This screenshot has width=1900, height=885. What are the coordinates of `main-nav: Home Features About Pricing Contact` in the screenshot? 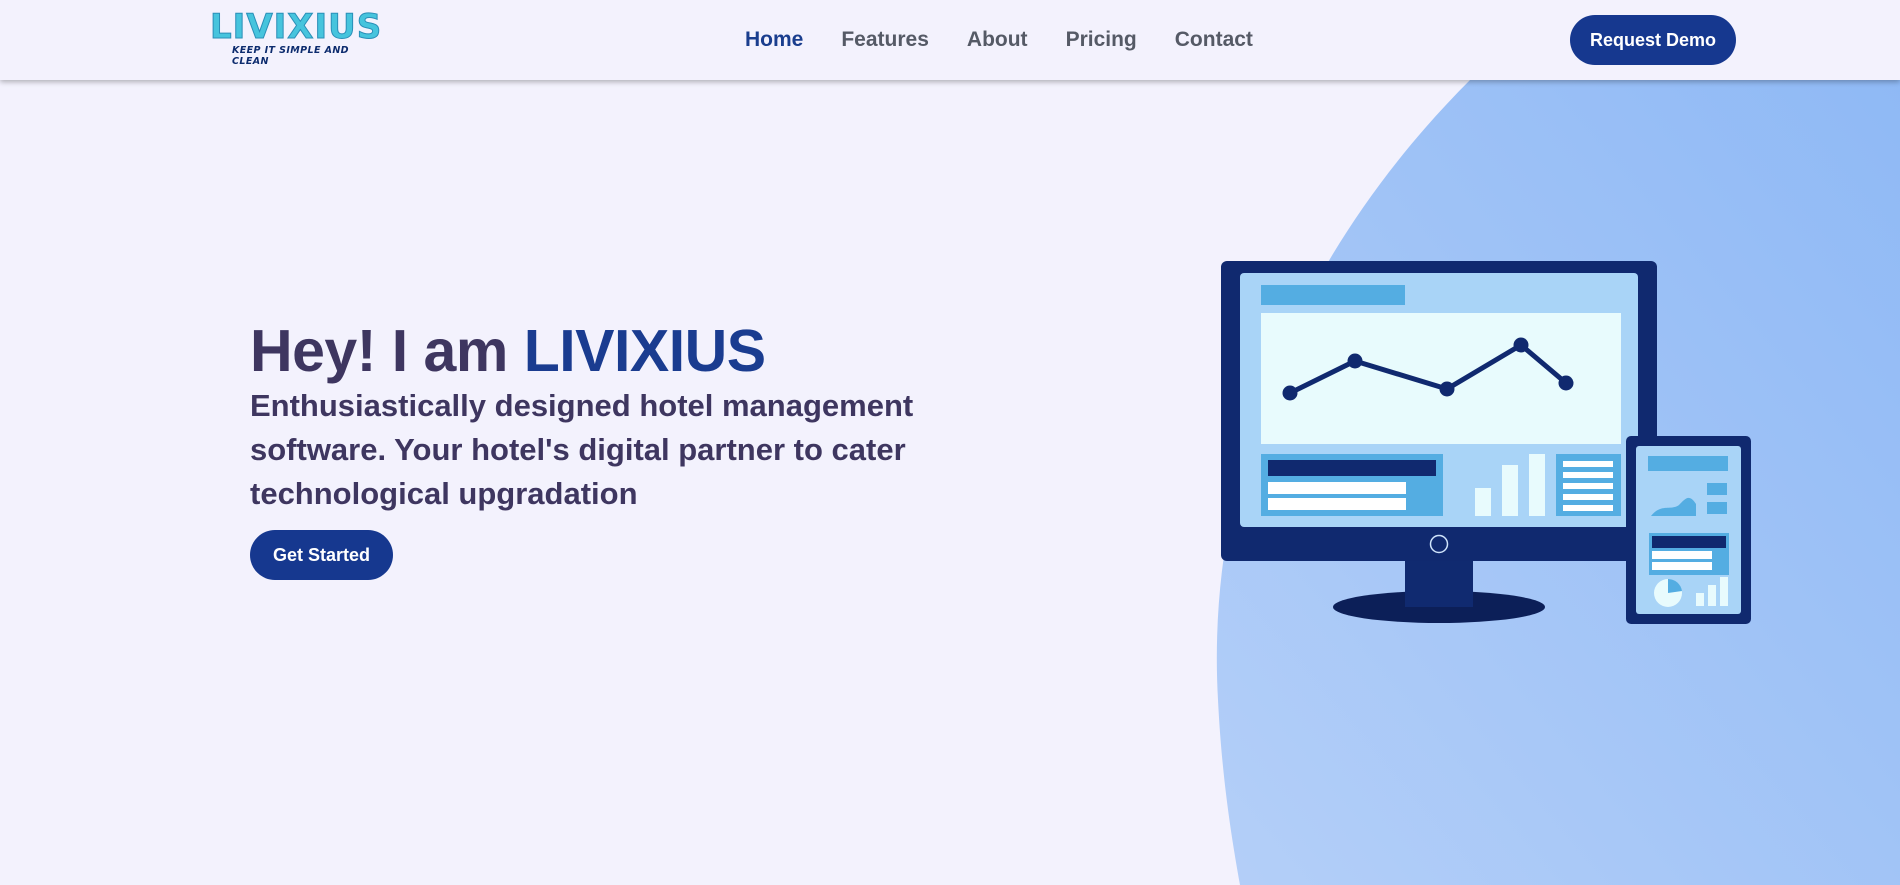 It's located at (1018, 40).